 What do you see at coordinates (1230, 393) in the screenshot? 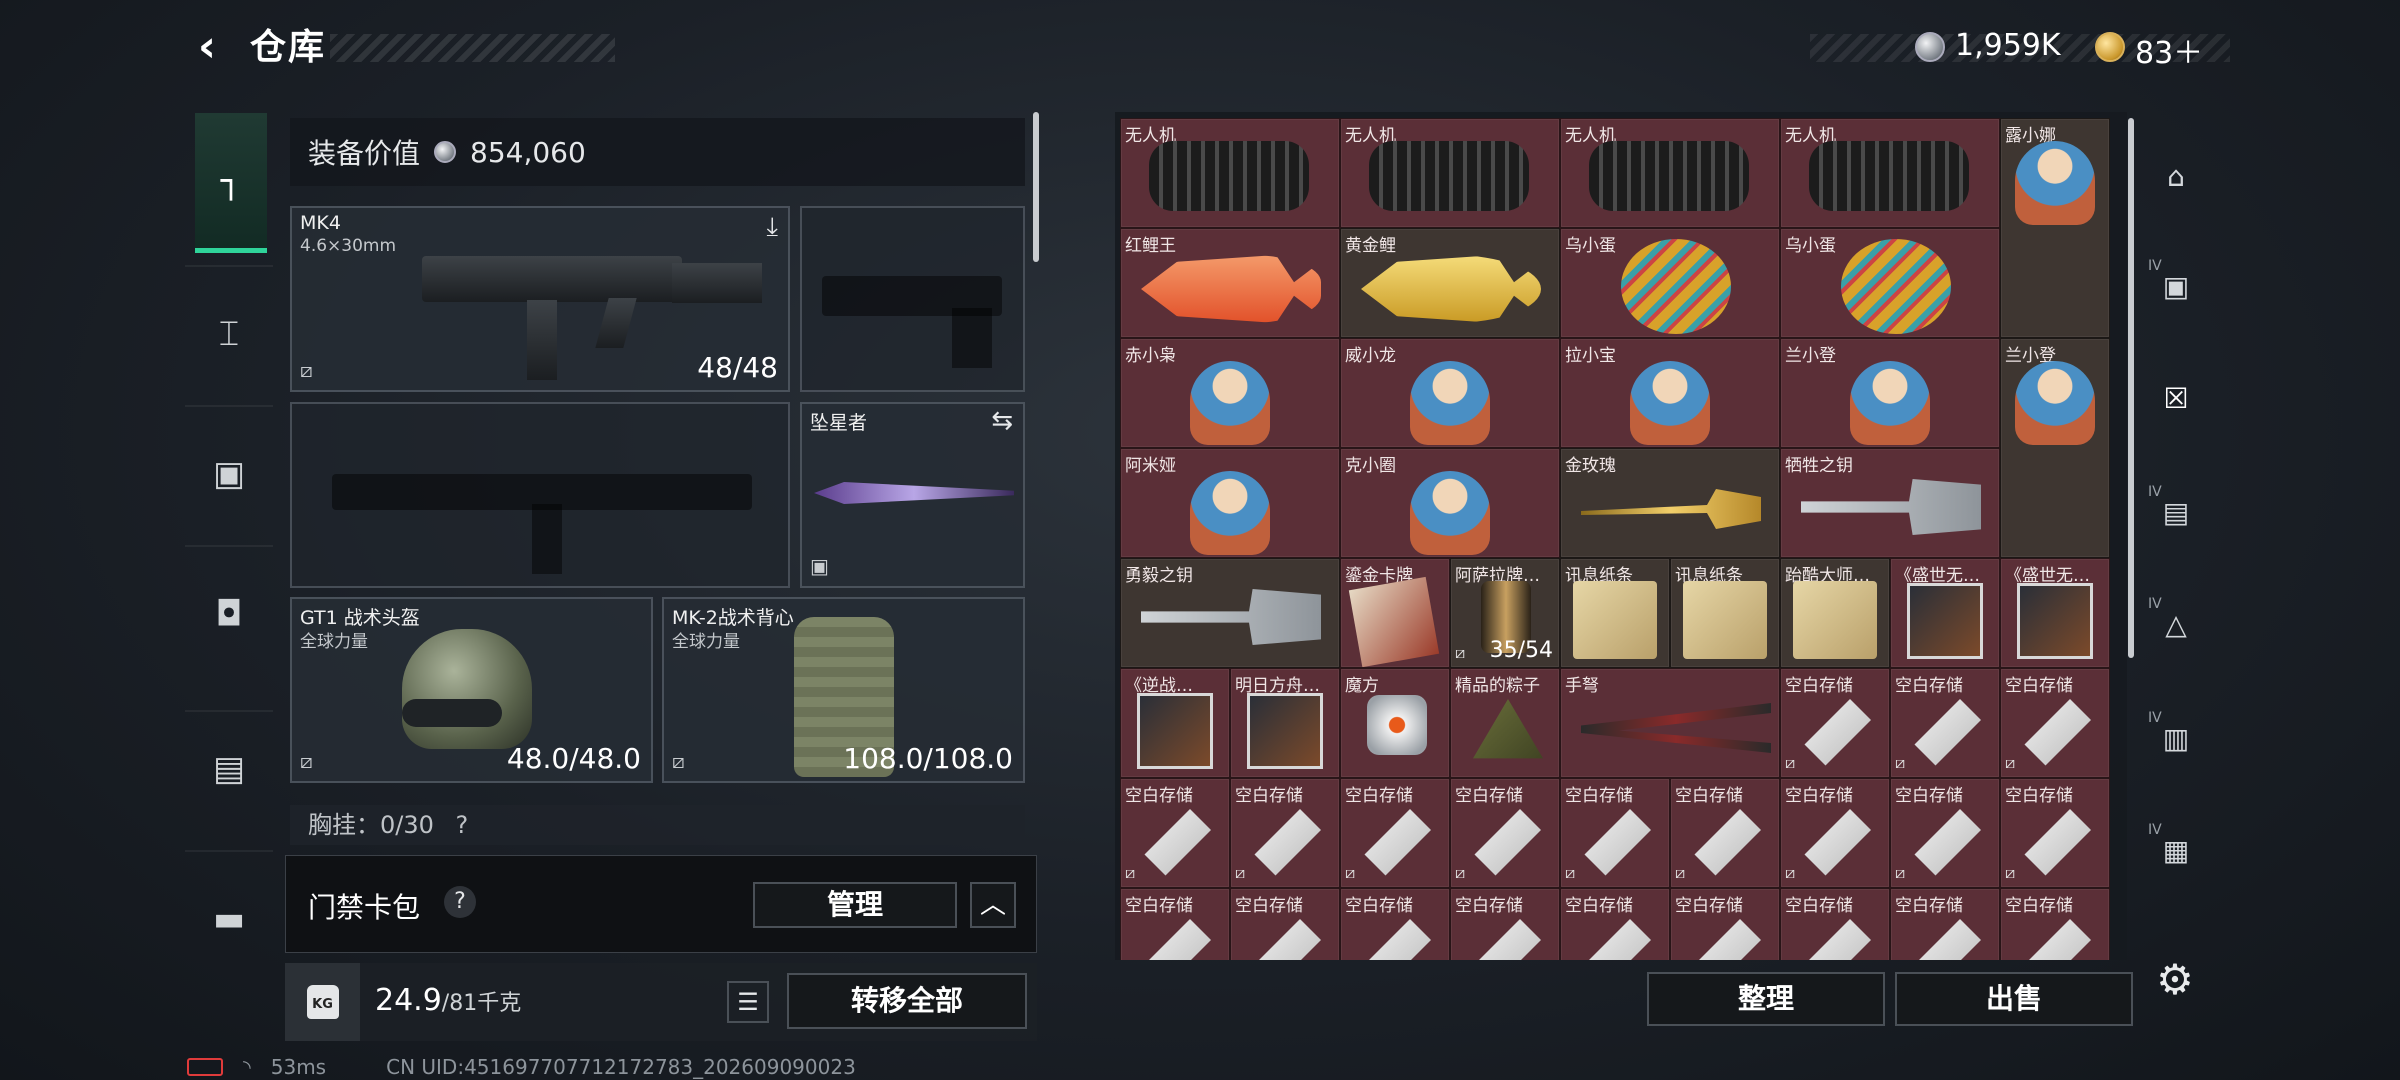
I see `inventory-item: 赤小枭` at bounding box center [1230, 393].